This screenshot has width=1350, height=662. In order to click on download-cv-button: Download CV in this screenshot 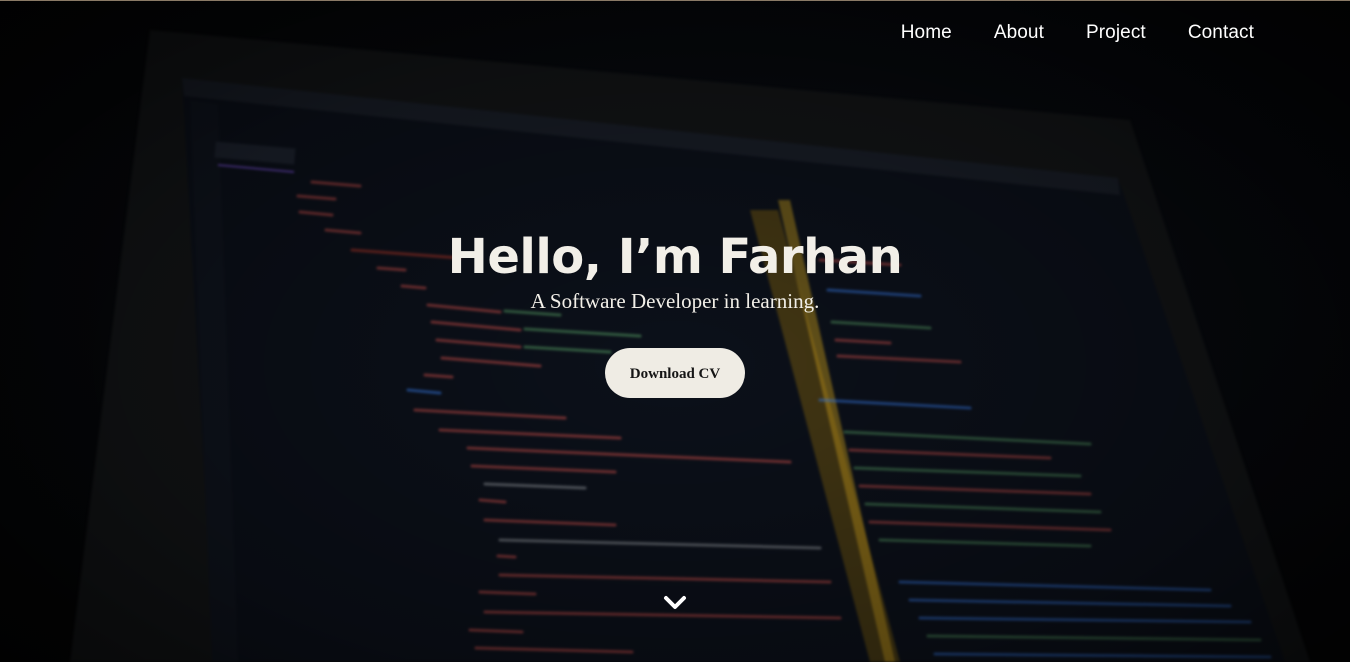, I will do `click(675, 373)`.